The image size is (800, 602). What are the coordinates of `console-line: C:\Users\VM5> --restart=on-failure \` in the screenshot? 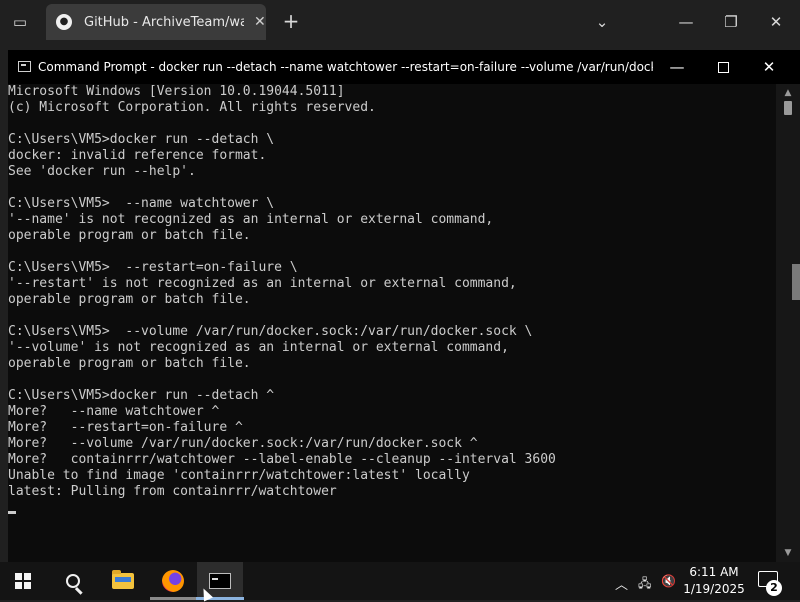 It's located at (153, 267).